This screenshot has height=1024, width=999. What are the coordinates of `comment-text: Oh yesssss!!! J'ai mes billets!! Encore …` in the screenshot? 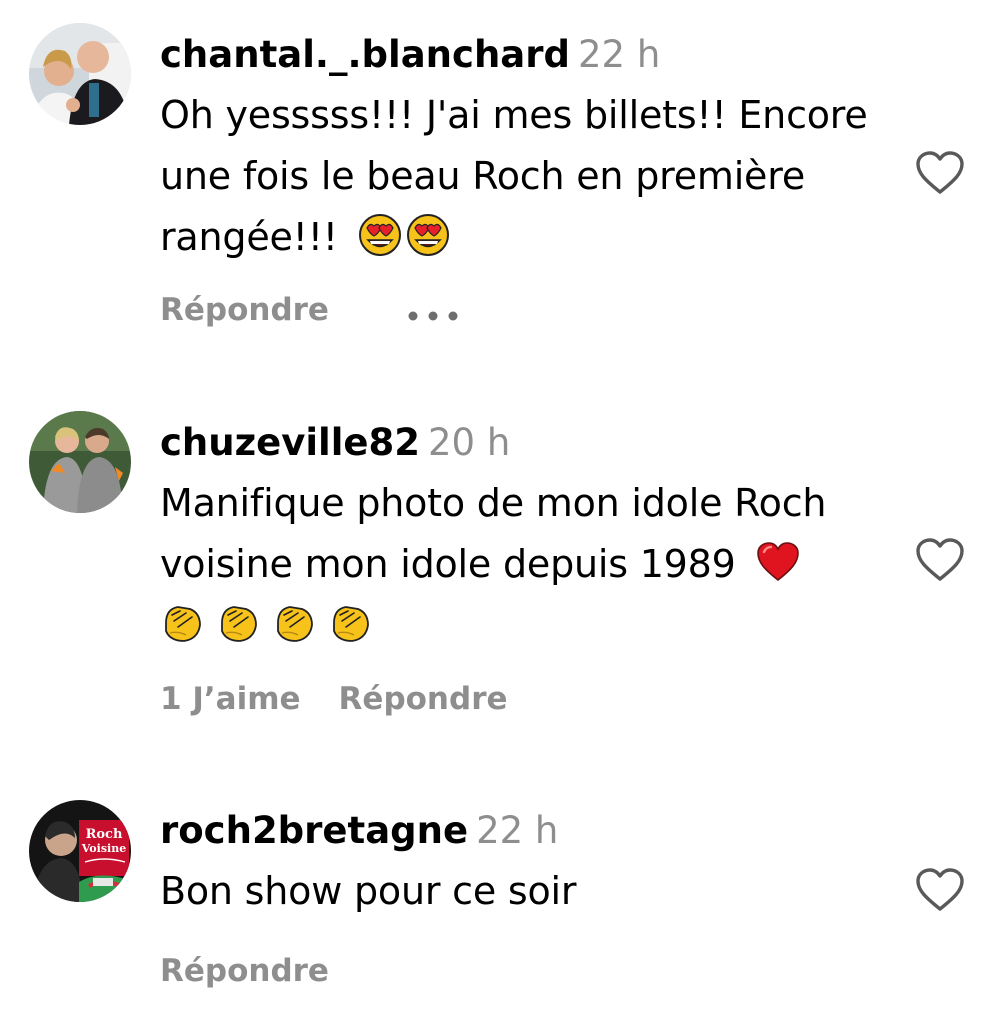 It's located at (532, 176).